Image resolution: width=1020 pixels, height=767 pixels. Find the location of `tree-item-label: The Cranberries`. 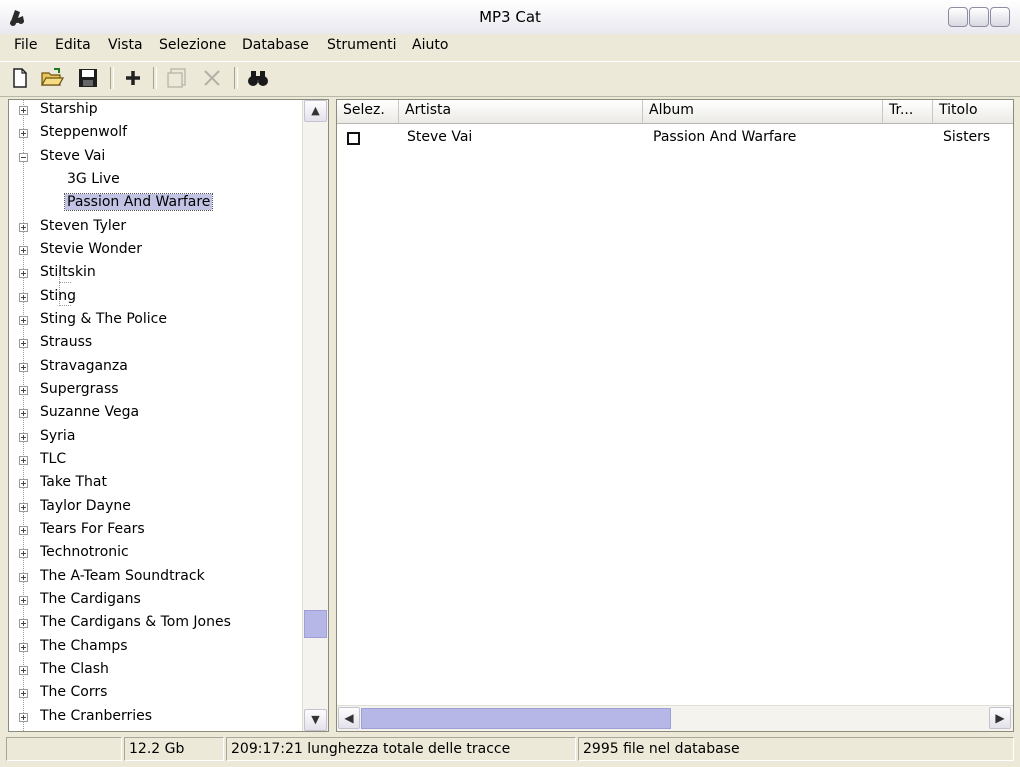

tree-item-label: The Cranberries is located at coordinates (96, 716).